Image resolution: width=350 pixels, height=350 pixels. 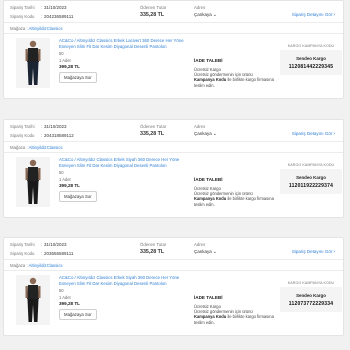 What do you see at coordinates (311, 181) in the screenshot?
I see `campaign-code-panel: Sendeo Kargo 112011922229374` at bounding box center [311, 181].